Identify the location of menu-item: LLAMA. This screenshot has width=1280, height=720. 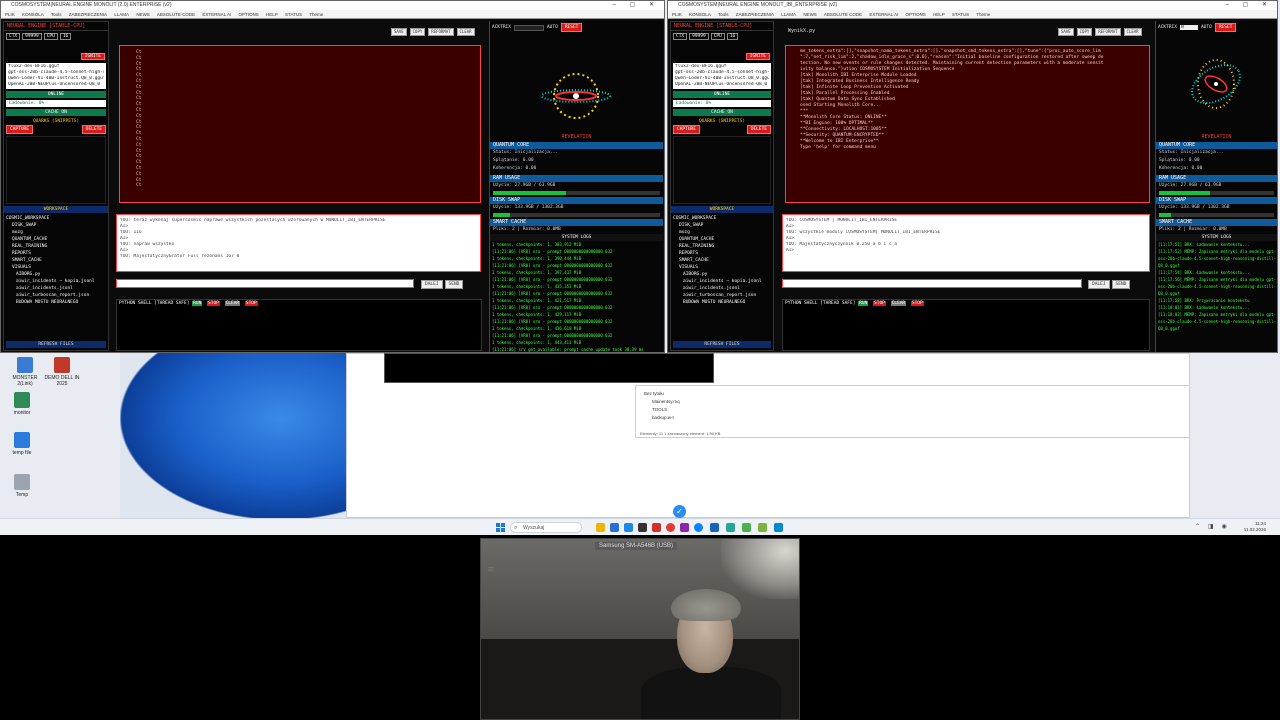
(788, 14).